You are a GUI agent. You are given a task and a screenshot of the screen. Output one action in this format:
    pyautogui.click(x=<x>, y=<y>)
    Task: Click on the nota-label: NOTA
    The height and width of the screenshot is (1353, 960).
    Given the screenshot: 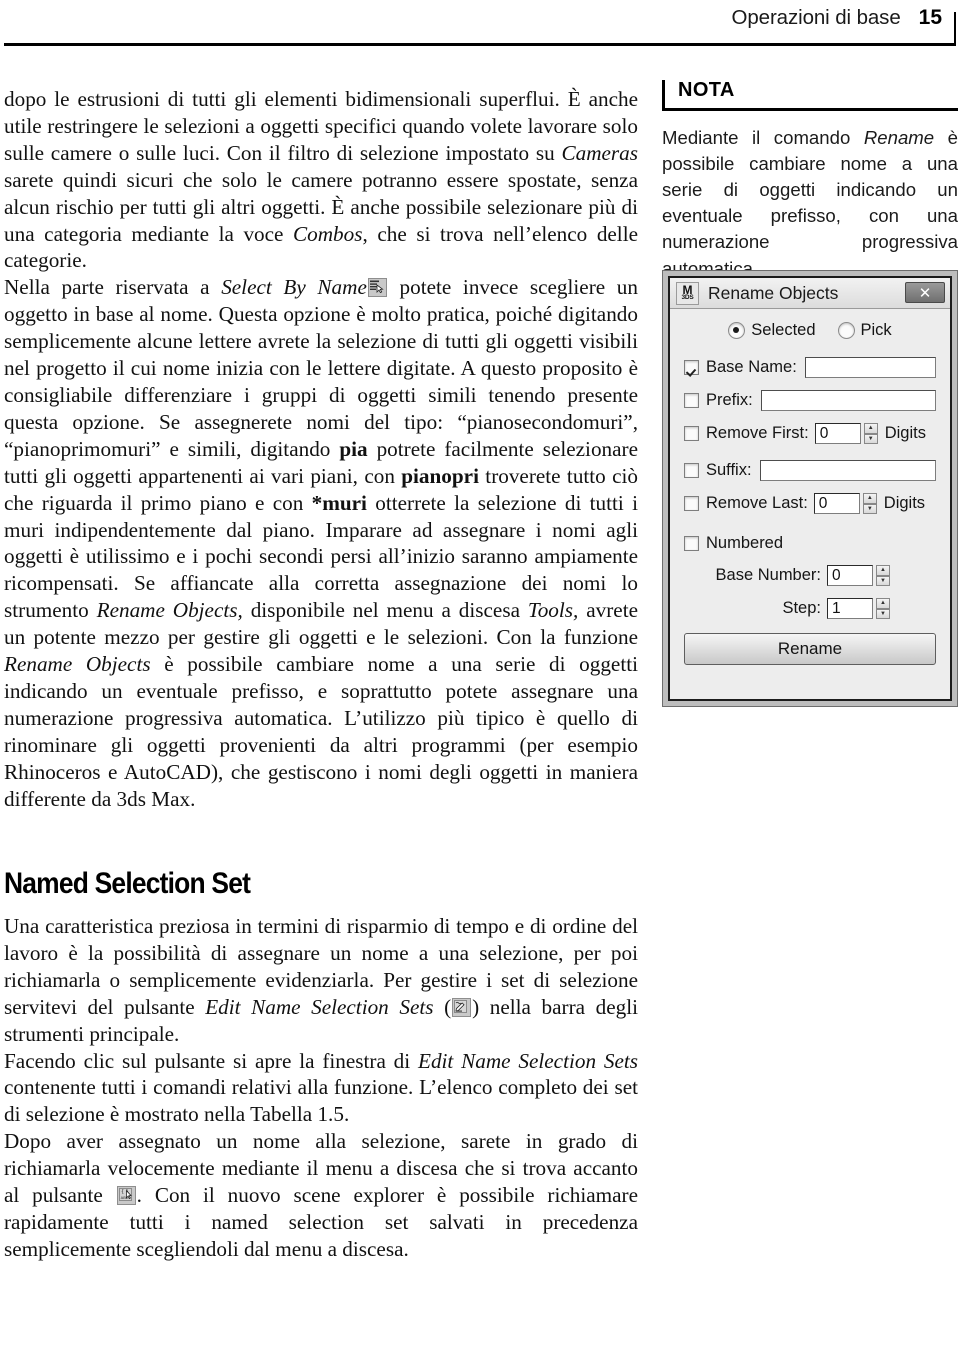 What is the action you would take?
    pyautogui.click(x=706, y=90)
    